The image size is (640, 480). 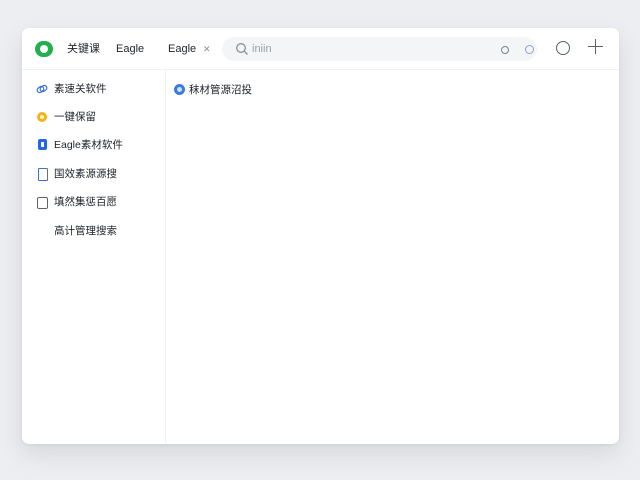 I want to click on tab-eagle-1: Eagle, so click(x=130, y=49).